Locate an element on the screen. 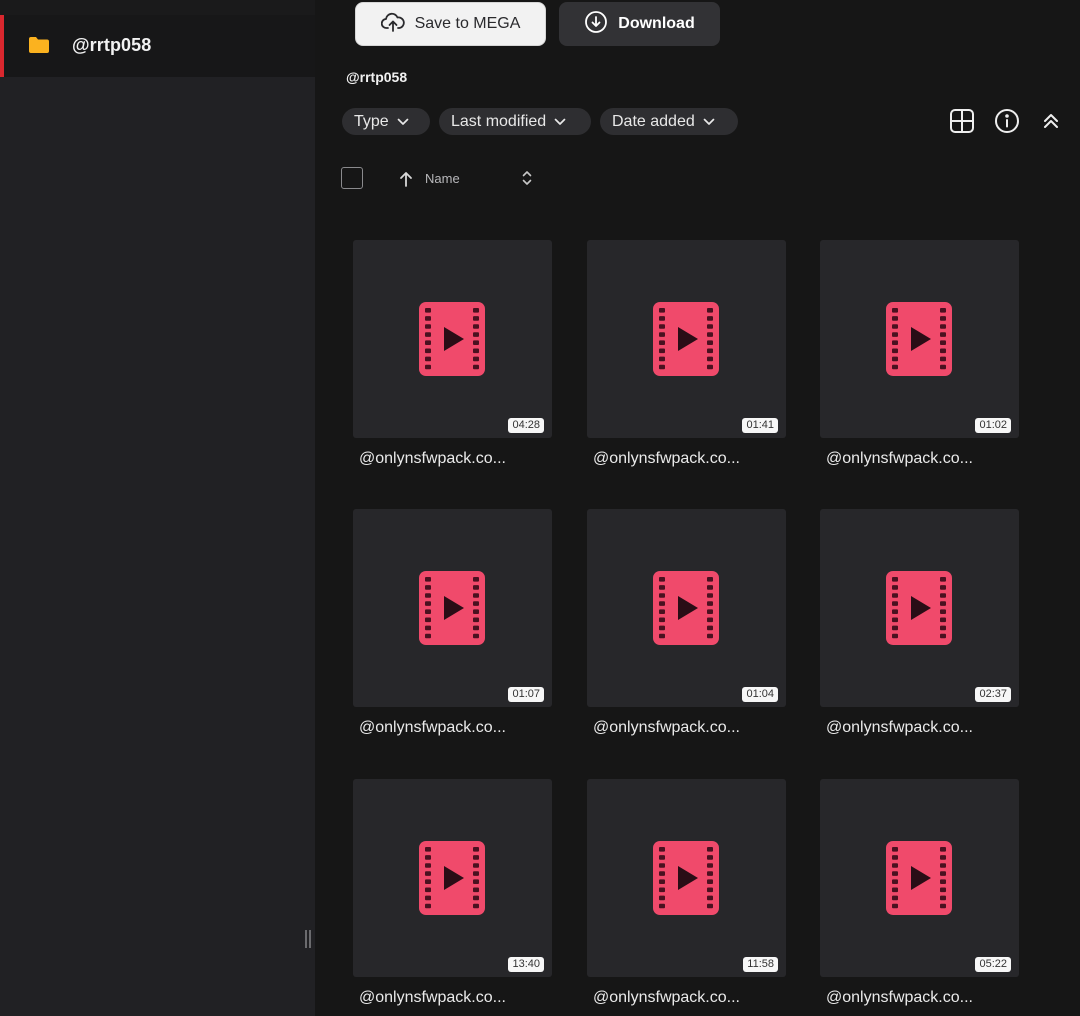  filter-date-added-label: Date added is located at coordinates (653, 121).